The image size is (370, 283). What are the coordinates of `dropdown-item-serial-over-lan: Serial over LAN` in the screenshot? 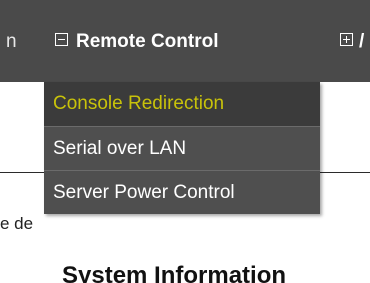 It's located at (182, 148).